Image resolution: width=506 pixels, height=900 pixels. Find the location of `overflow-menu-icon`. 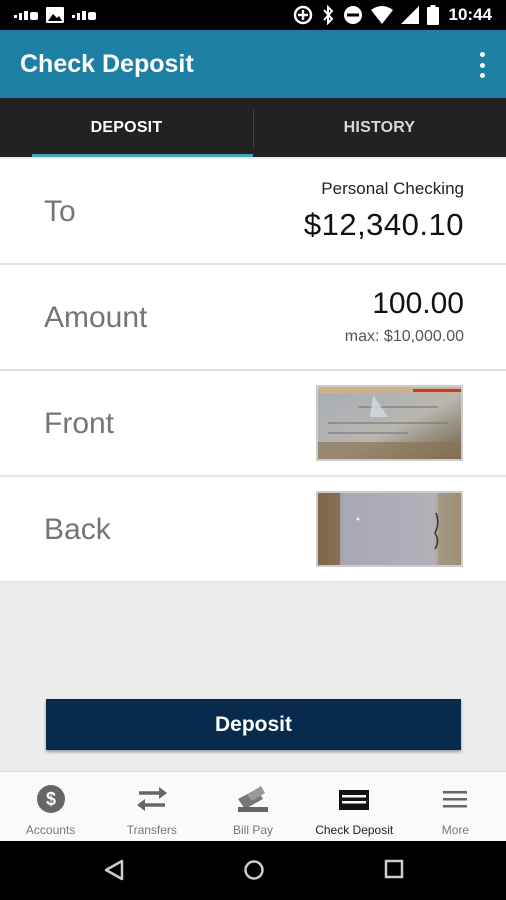

overflow-menu-icon is located at coordinates (482, 65).